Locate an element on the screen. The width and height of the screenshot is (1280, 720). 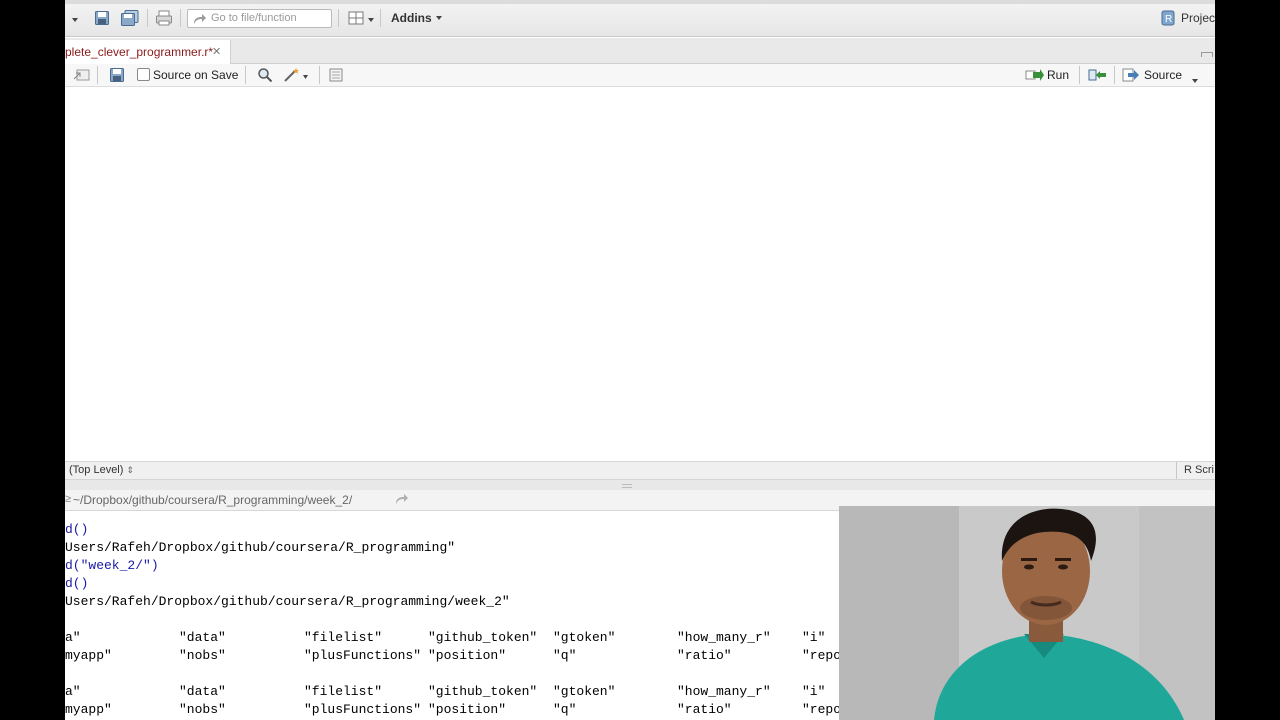
addins-label: Addins is located at coordinates (411, 18).